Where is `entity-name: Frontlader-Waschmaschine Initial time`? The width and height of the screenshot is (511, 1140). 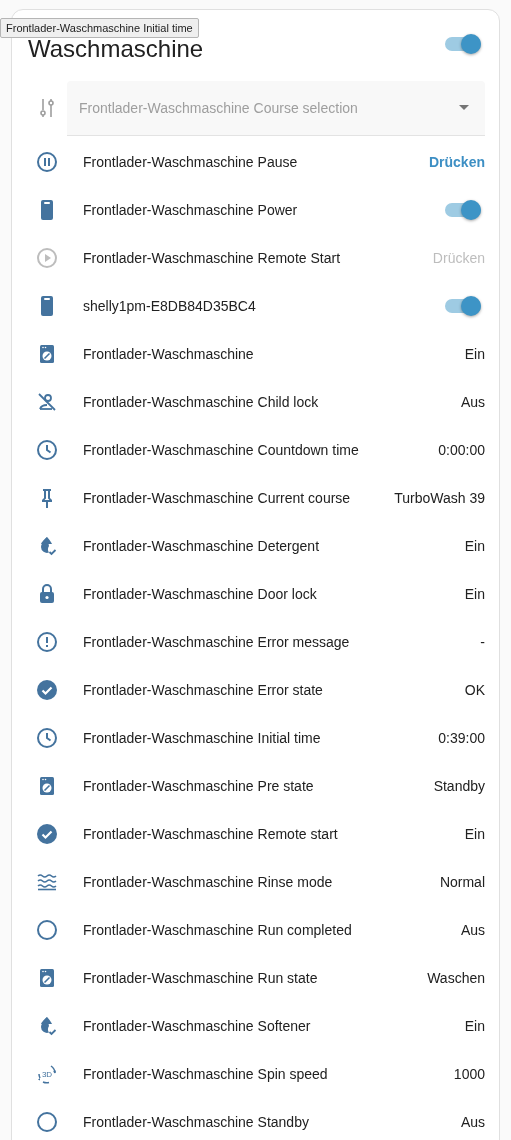 entity-name: Frontlader-Waschmaschine Initial time is located at coordinates (202, 738).